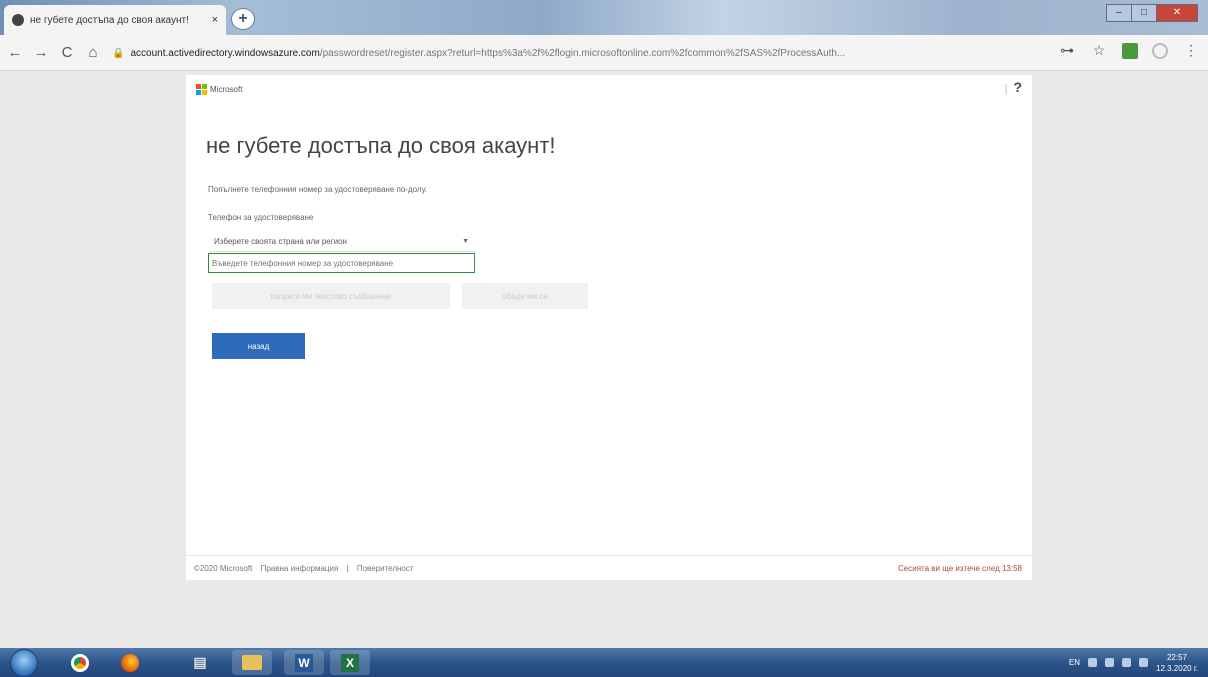 Image resolution: width=1208 pixels, height=677 pixels. I want to click on new-tab-button: +, so click(243, 19).